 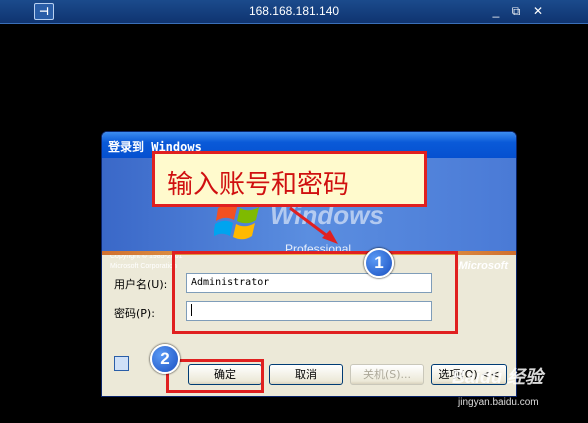 What do you see at coordinates (315, 292) in the screenshot?
I see `credentials-highlight` at bounding box center [315, 292].